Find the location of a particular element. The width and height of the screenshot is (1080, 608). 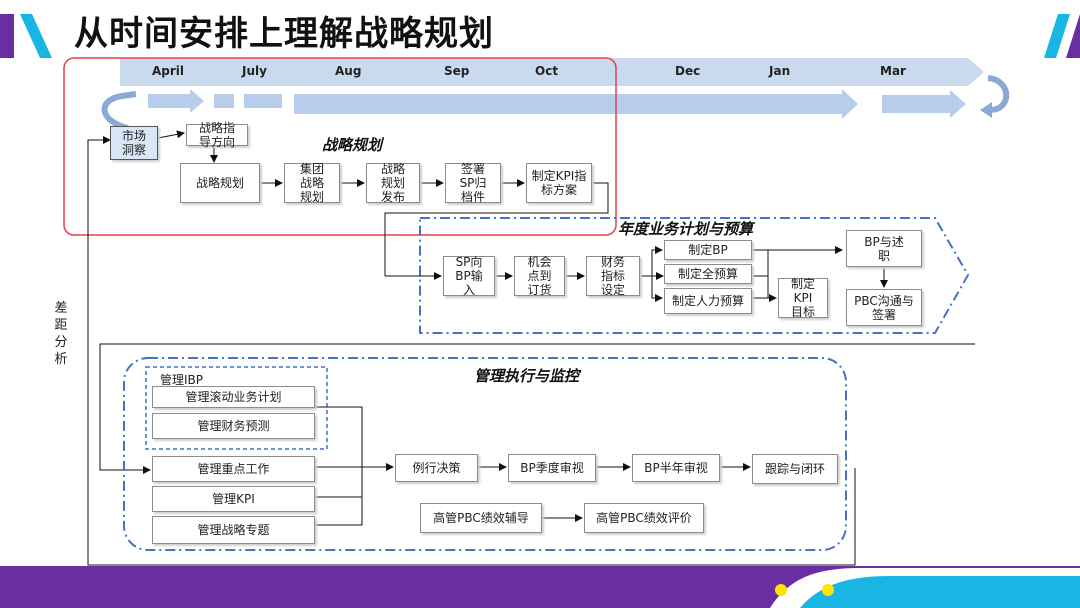

plan-bp-box: 制定BP is located at coordinates (708, 250).